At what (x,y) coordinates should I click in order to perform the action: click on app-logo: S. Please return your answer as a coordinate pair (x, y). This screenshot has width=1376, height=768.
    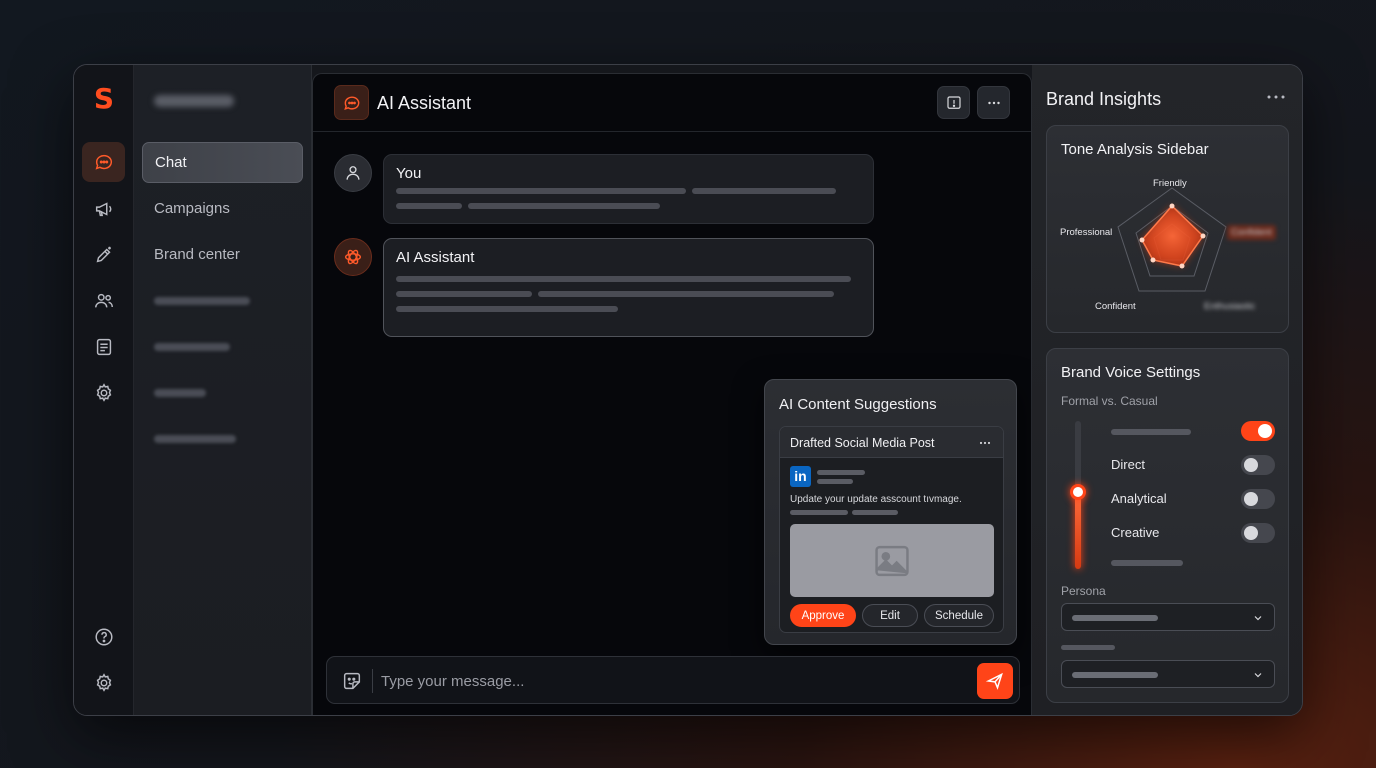
    Looking at the image, I should click on (104, 99).